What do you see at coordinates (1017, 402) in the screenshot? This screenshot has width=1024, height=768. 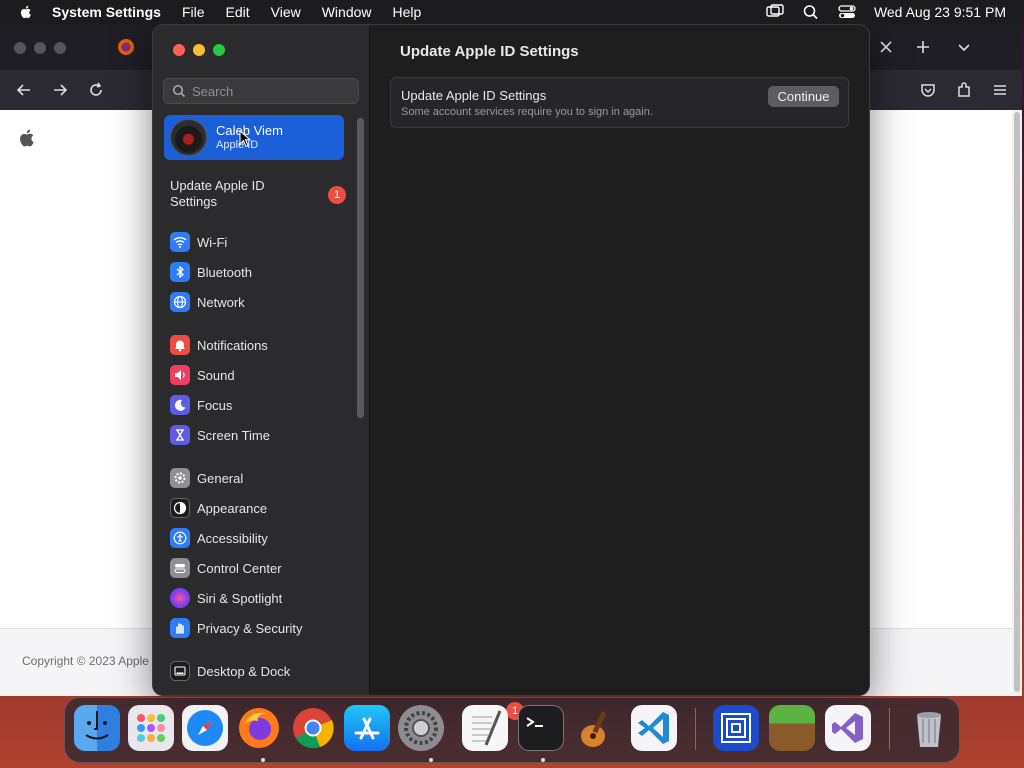 I see `browser-scrollbar` at bounding box center [1017, 402].